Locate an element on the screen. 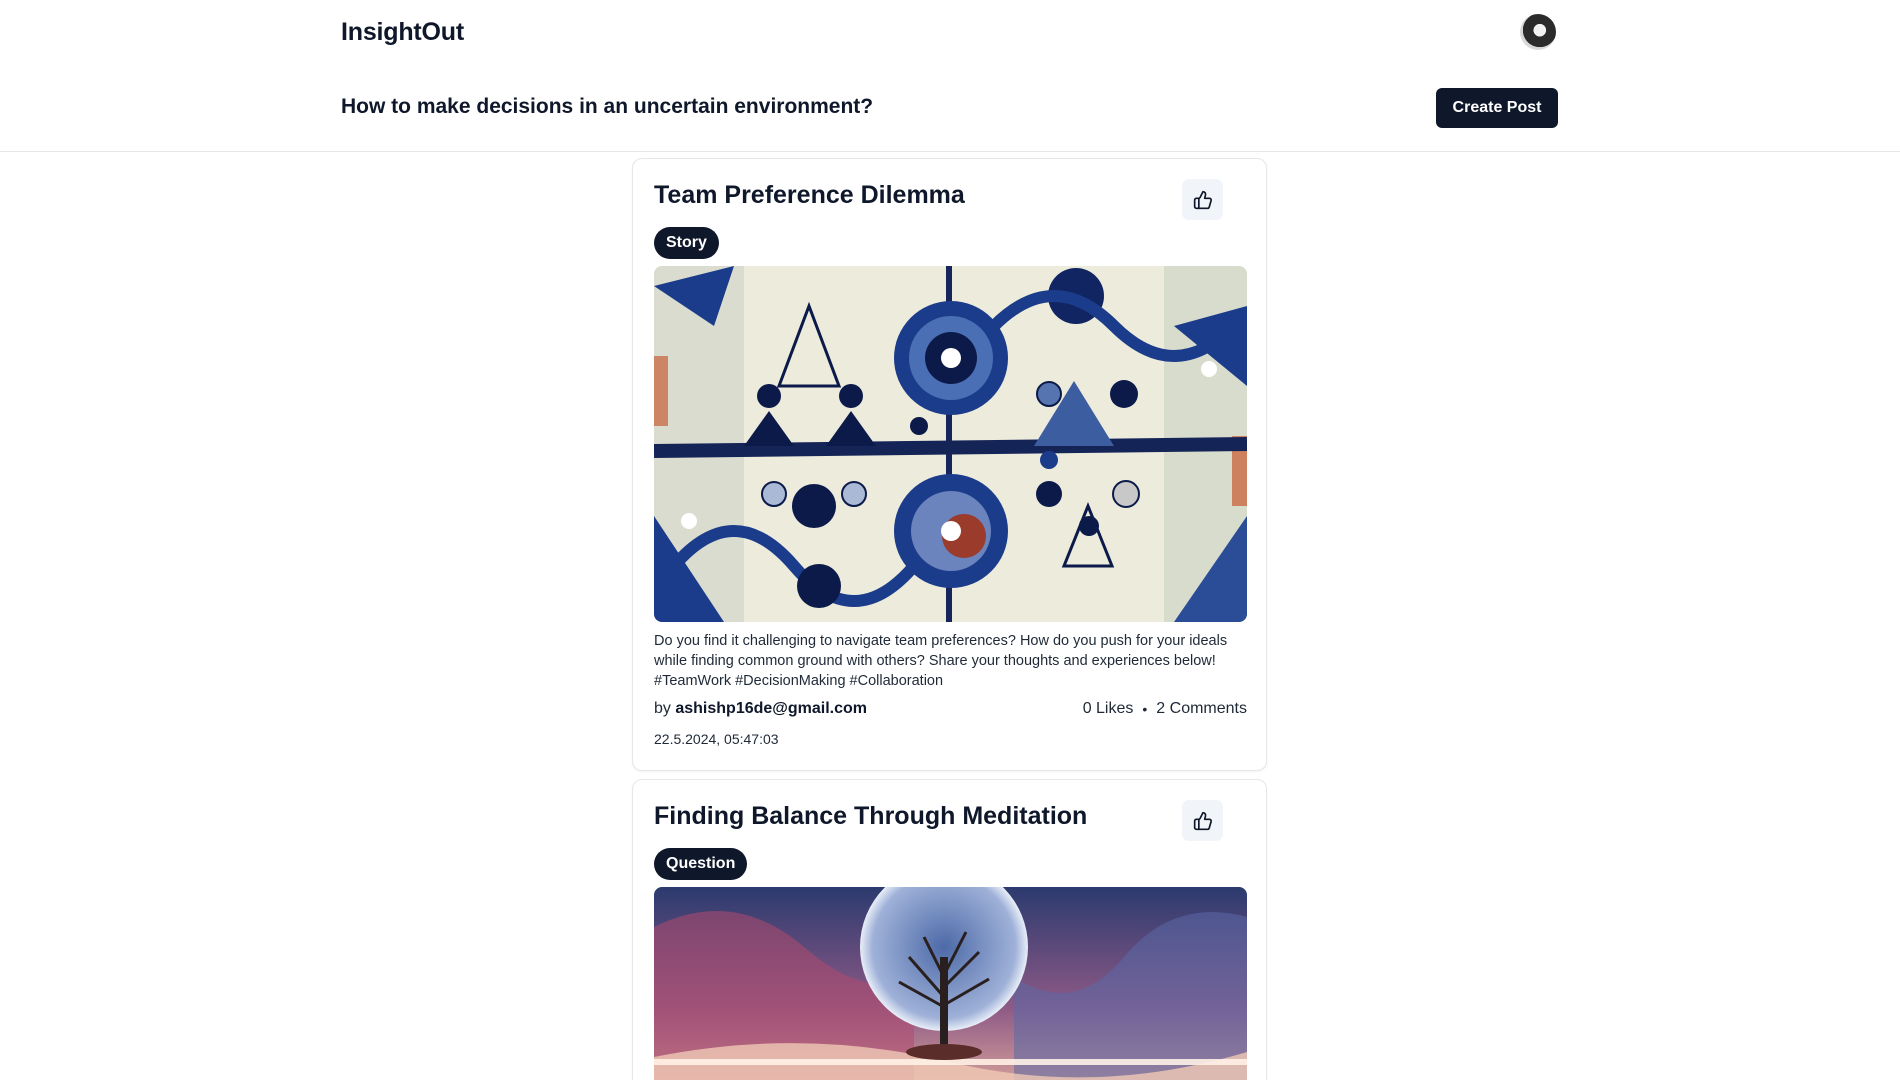 The width and height of the screenshot is (1900, 1080). create-post-button: Create Post is located at coordinates (1497, 108).